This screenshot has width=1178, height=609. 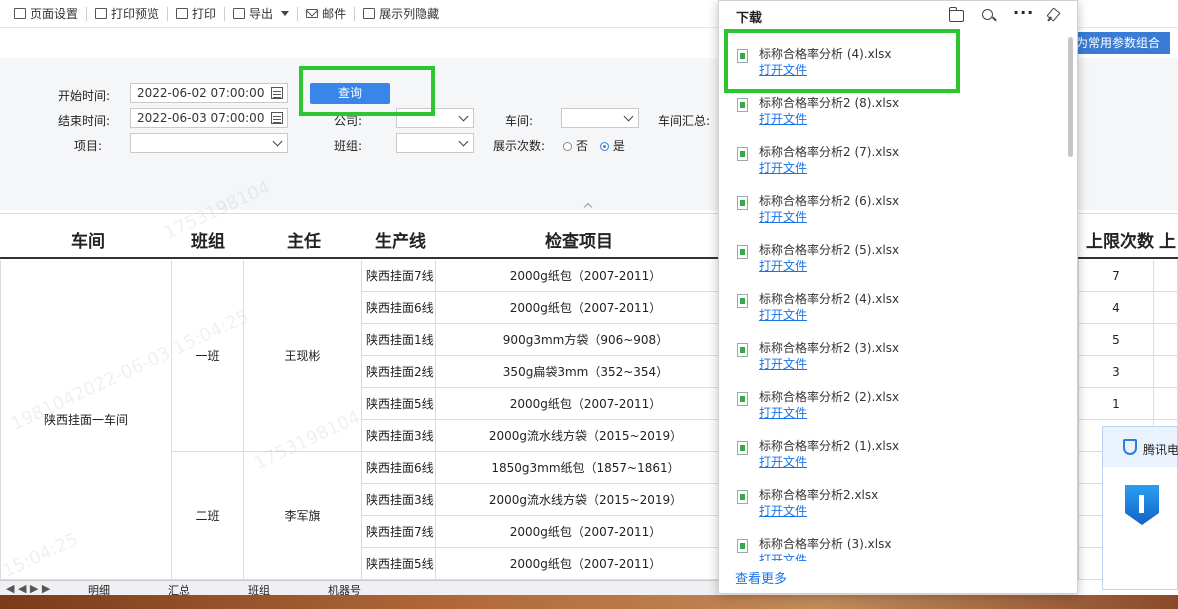 I want to click on show-count-label: 展示次数:, so click(x=519, y=146).